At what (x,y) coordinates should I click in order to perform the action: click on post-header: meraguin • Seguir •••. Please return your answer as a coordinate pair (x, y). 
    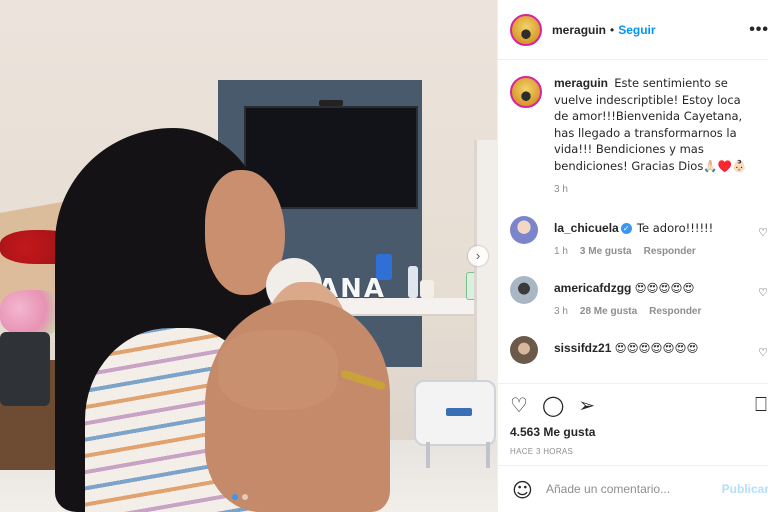
    Looking at the image, I should click on (633, 30).